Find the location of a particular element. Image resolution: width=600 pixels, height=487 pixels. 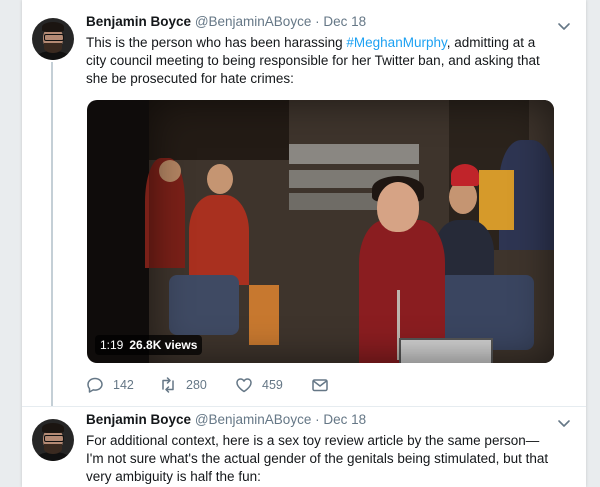

like-button: 459 is located at coordinates (259, 385).